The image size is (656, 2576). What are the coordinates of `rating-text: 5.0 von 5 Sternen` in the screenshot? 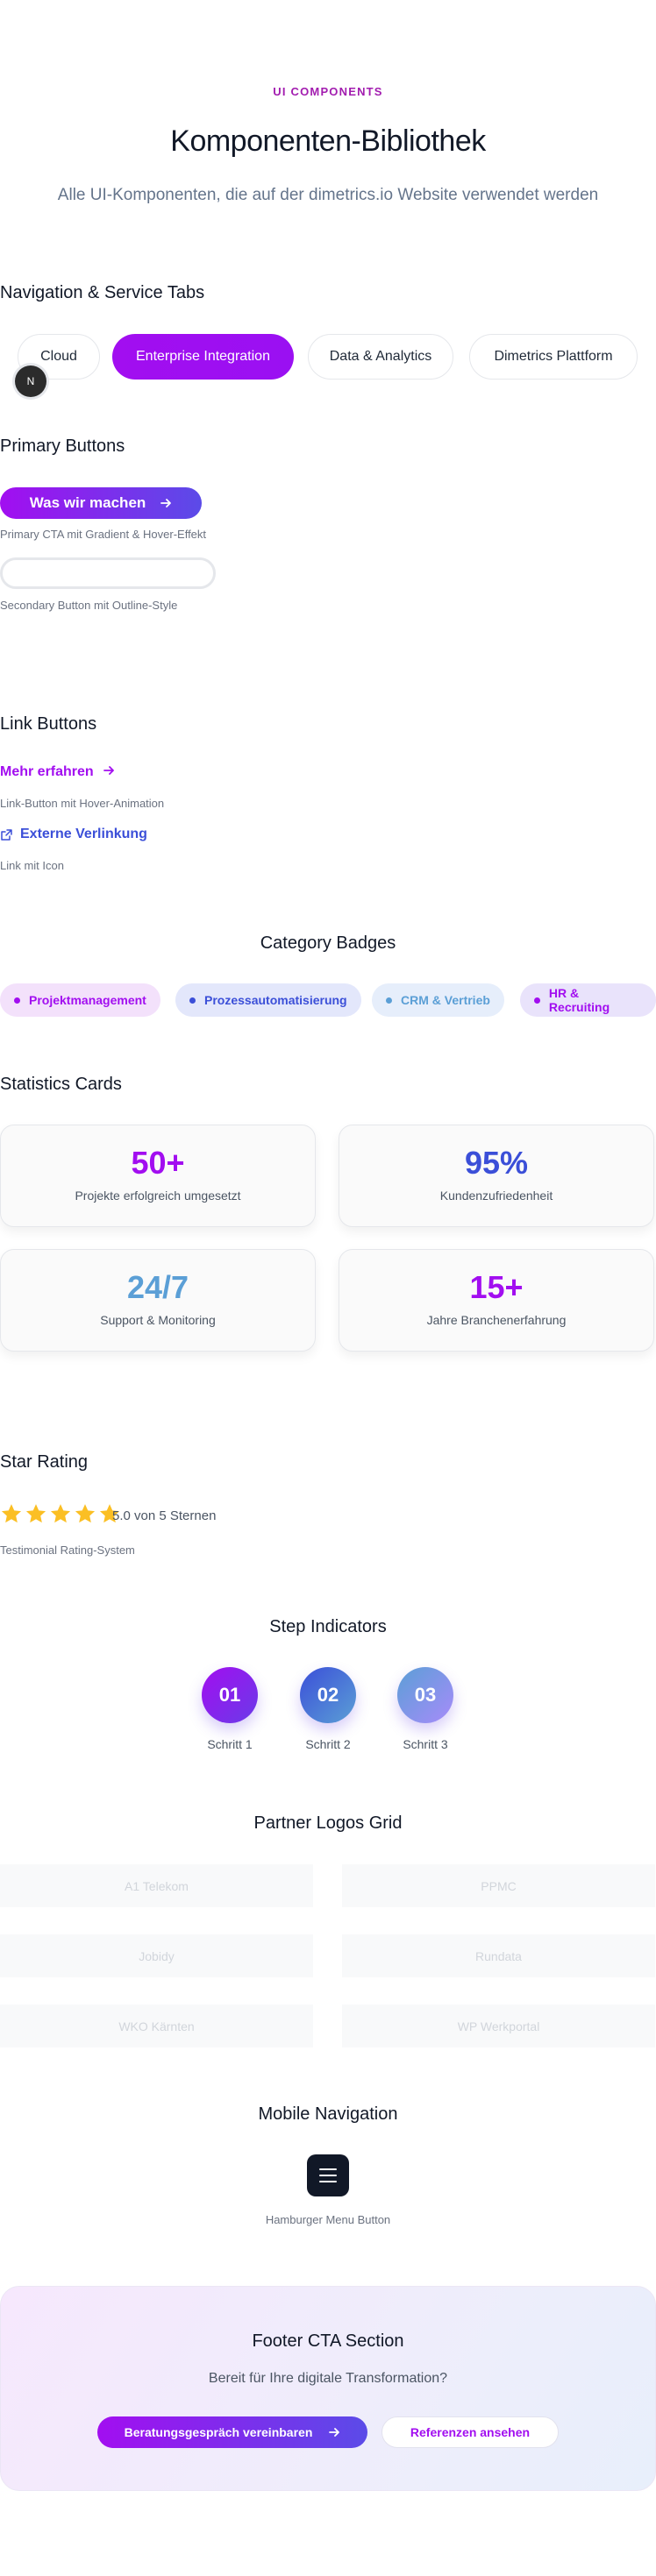 It's located at (164, 1515).